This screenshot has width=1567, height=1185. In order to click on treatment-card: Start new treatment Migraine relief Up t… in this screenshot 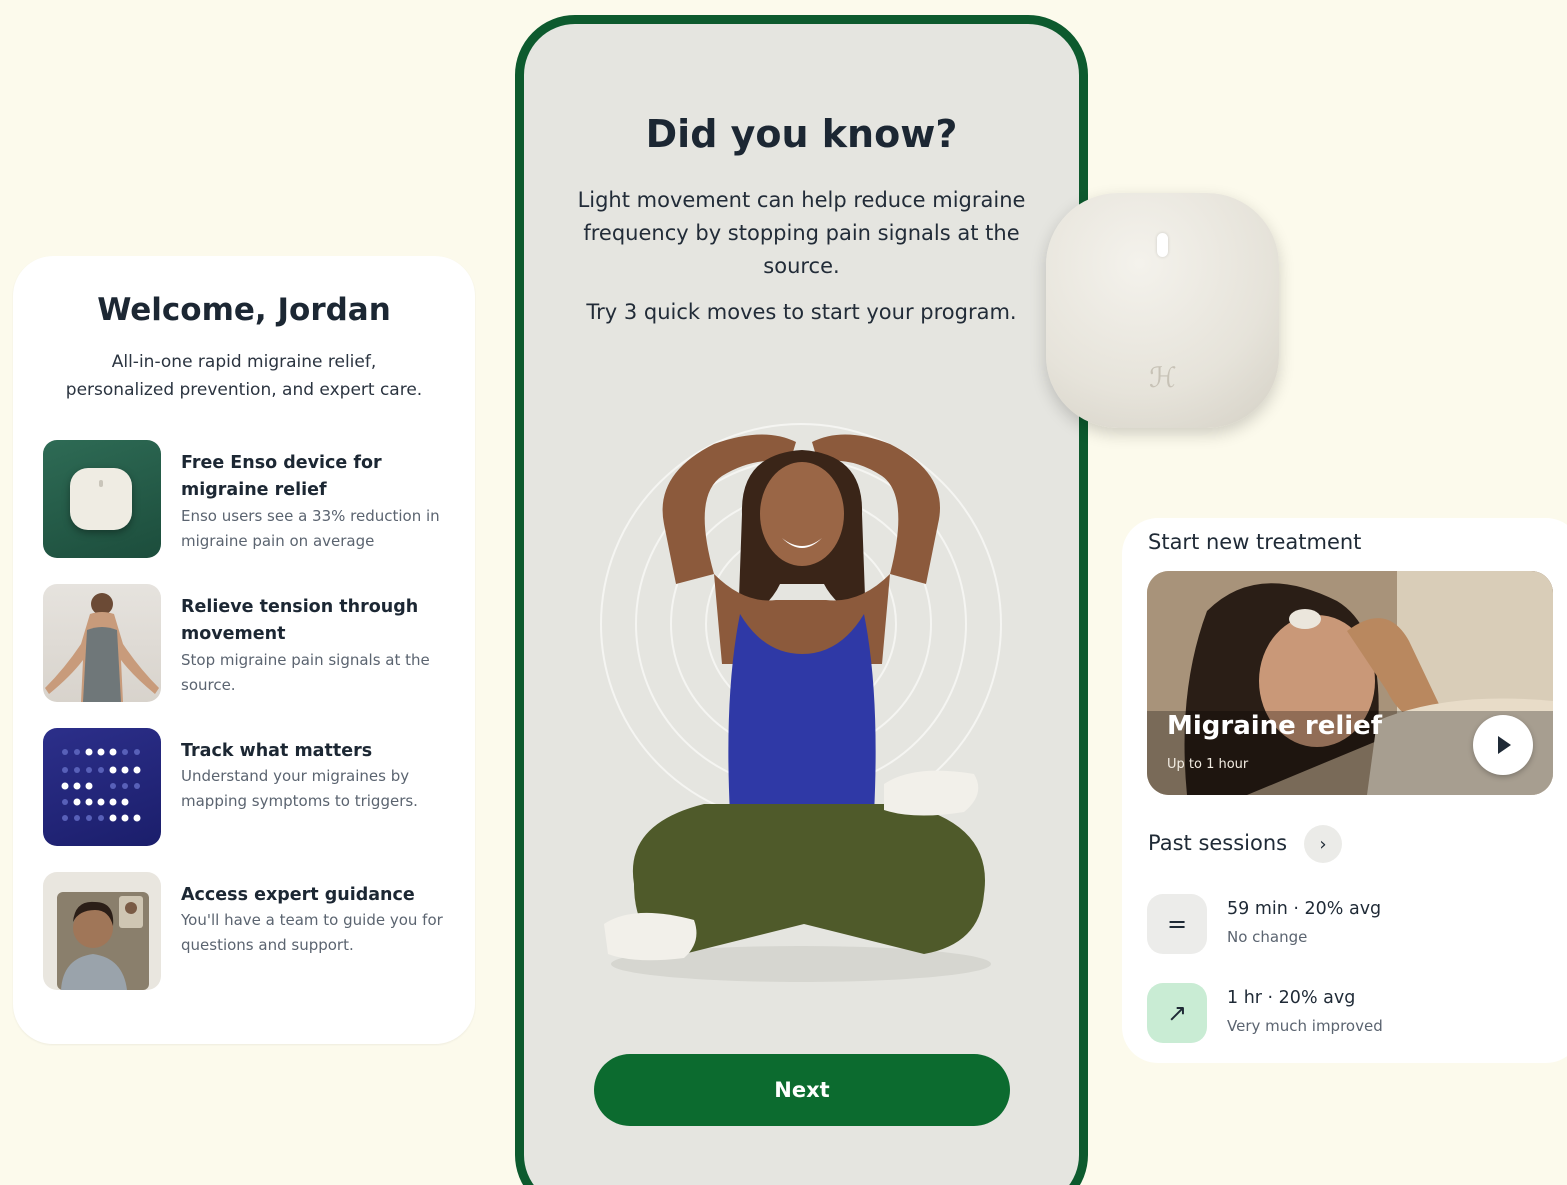, I will do `click(1344, 790)`.